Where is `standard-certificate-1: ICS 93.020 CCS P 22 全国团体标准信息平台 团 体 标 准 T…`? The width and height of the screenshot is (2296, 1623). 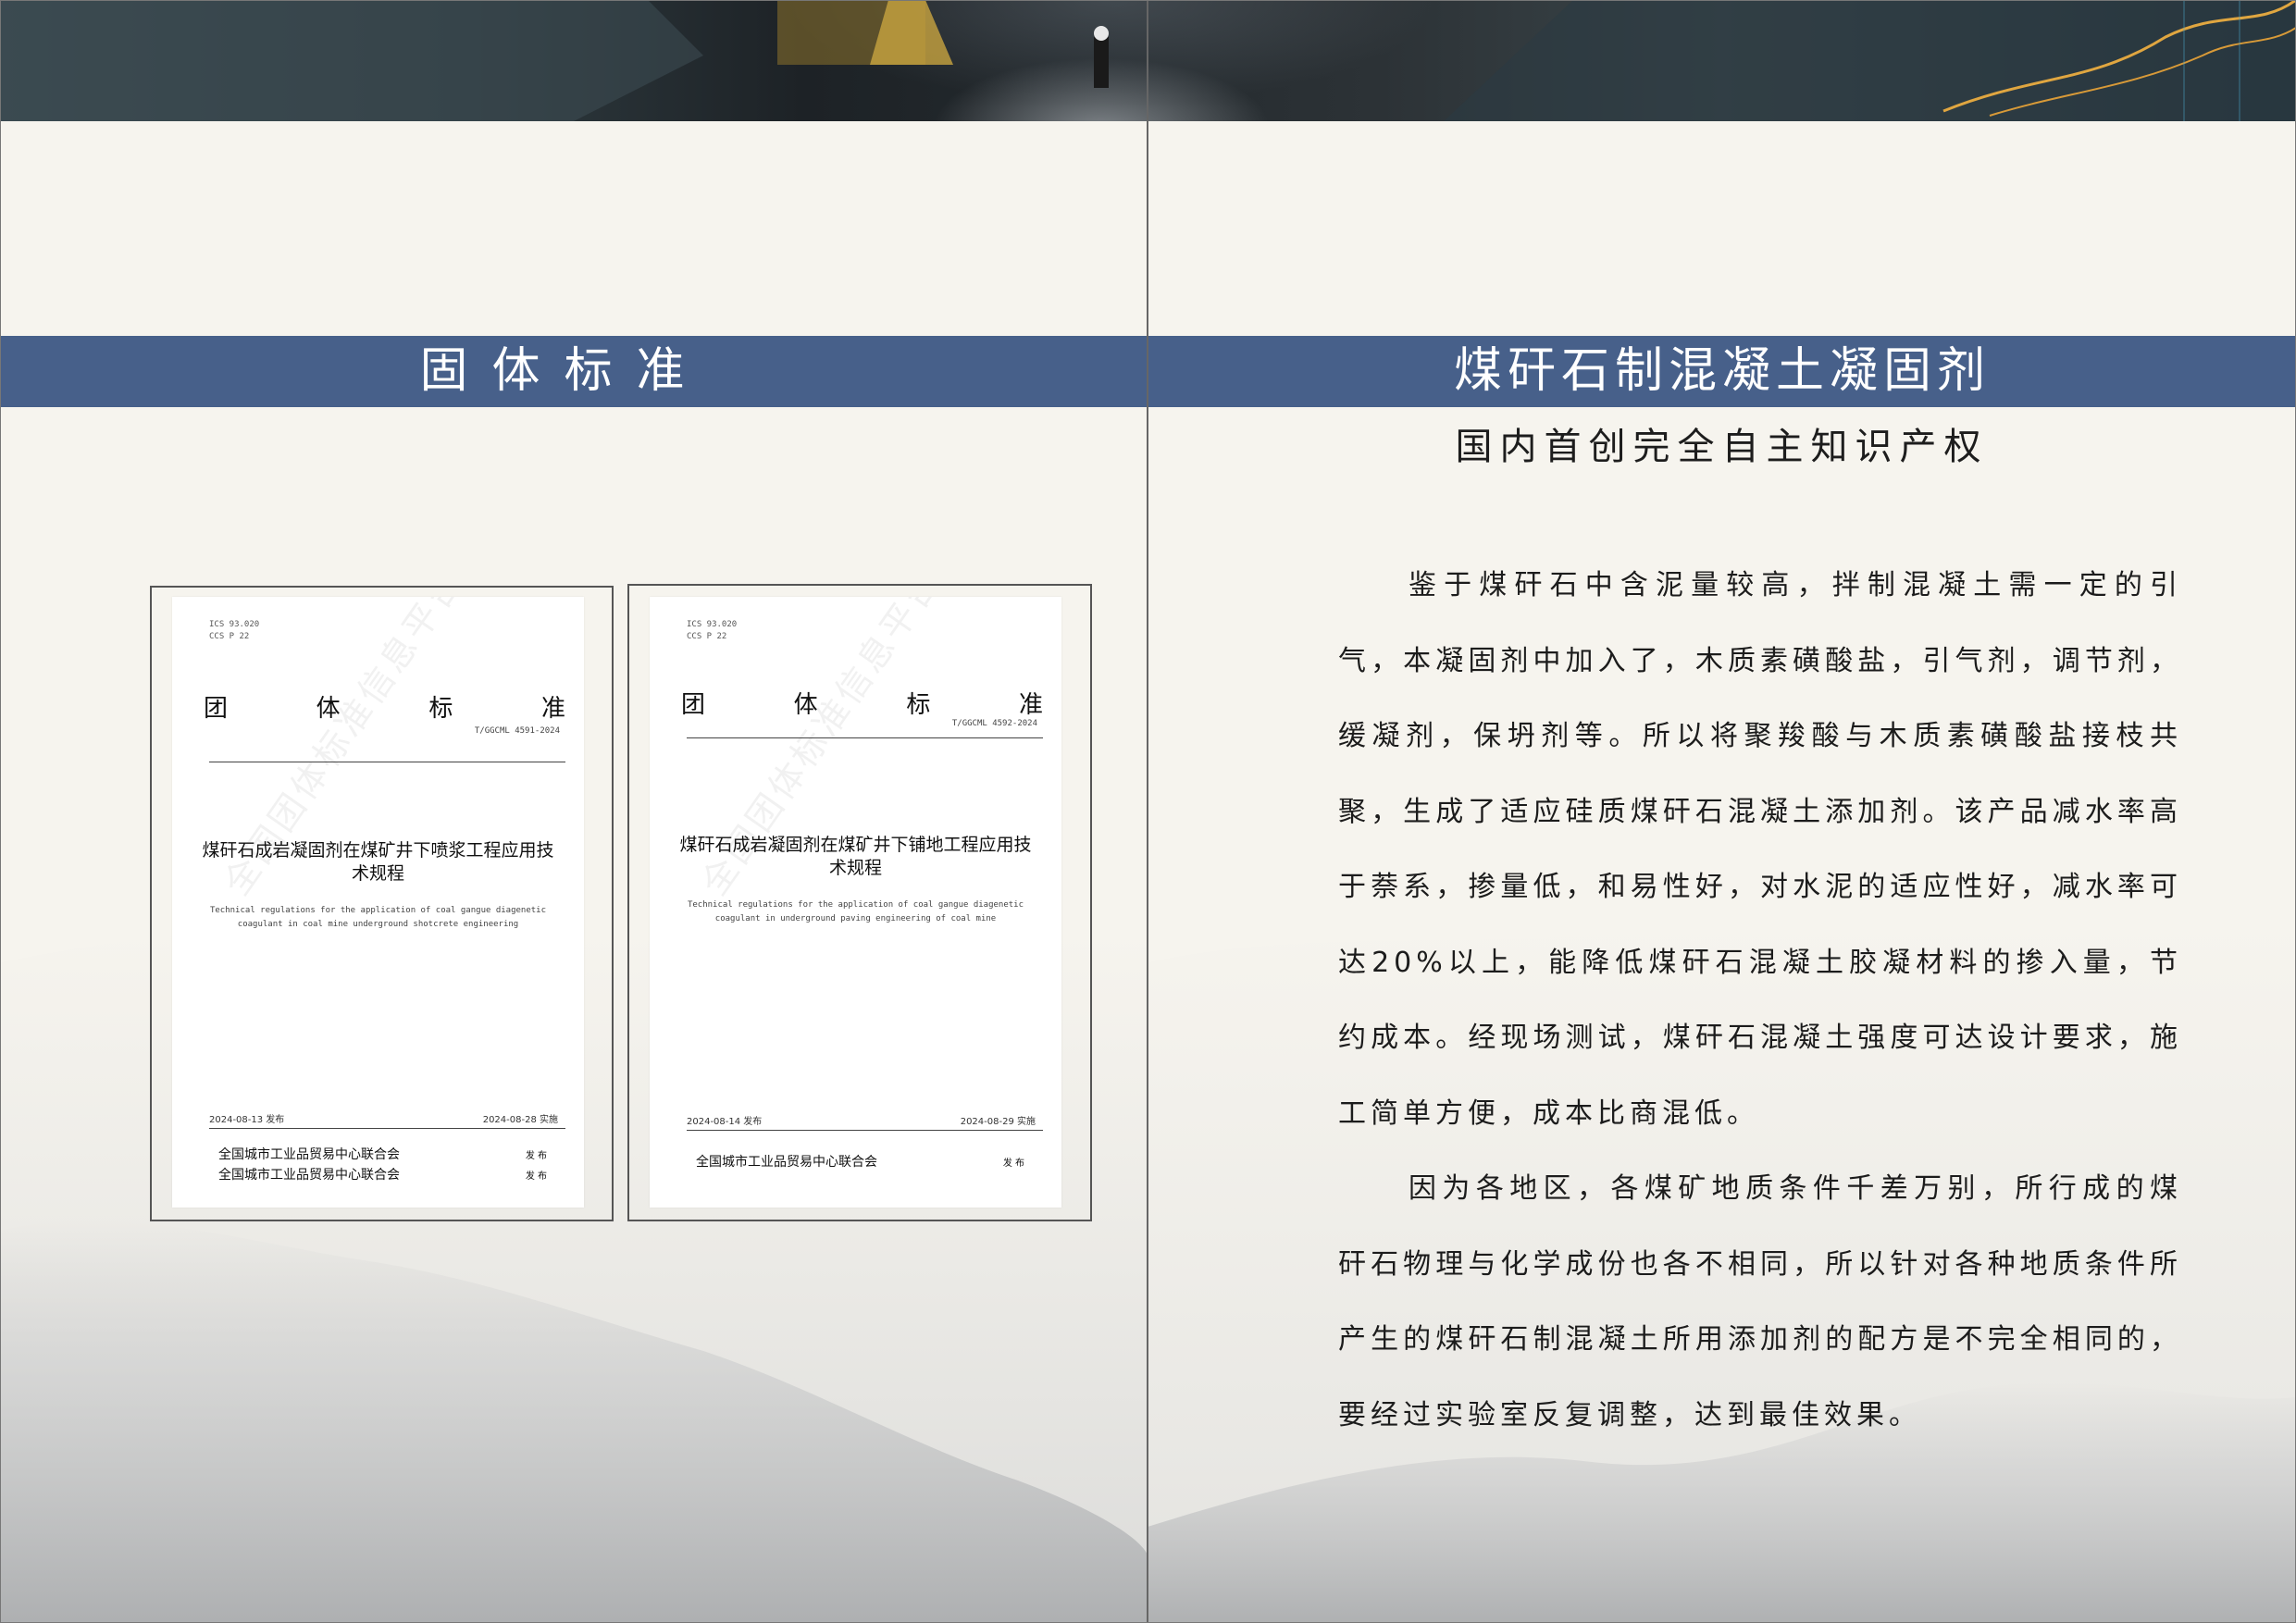
standard-certificate-1: ICS 93.020 CCS P 22 全国团体标准信息平台 团 体 标 准 T… is located at coordinates (382, 903).